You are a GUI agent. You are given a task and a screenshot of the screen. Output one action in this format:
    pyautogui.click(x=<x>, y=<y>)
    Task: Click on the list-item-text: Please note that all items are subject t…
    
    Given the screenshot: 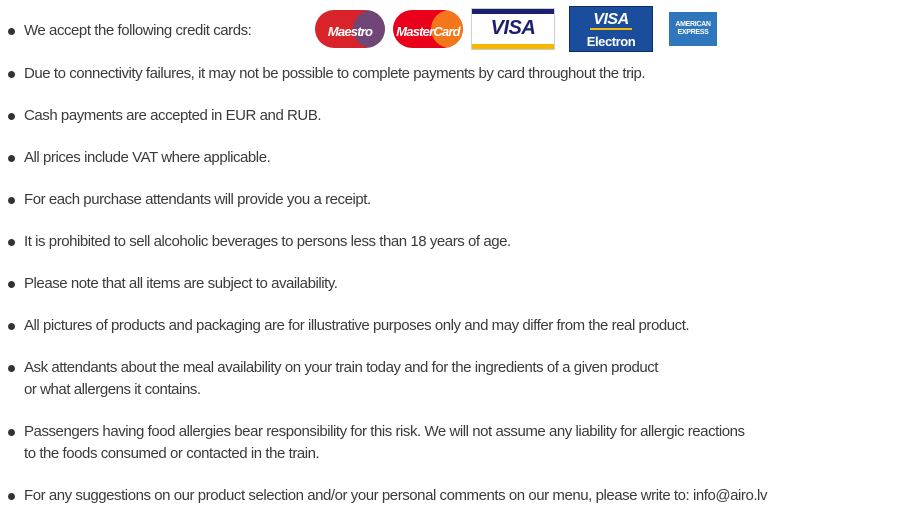 What is the action you would take?
    pyautogui.click(x=181, y=283)
    